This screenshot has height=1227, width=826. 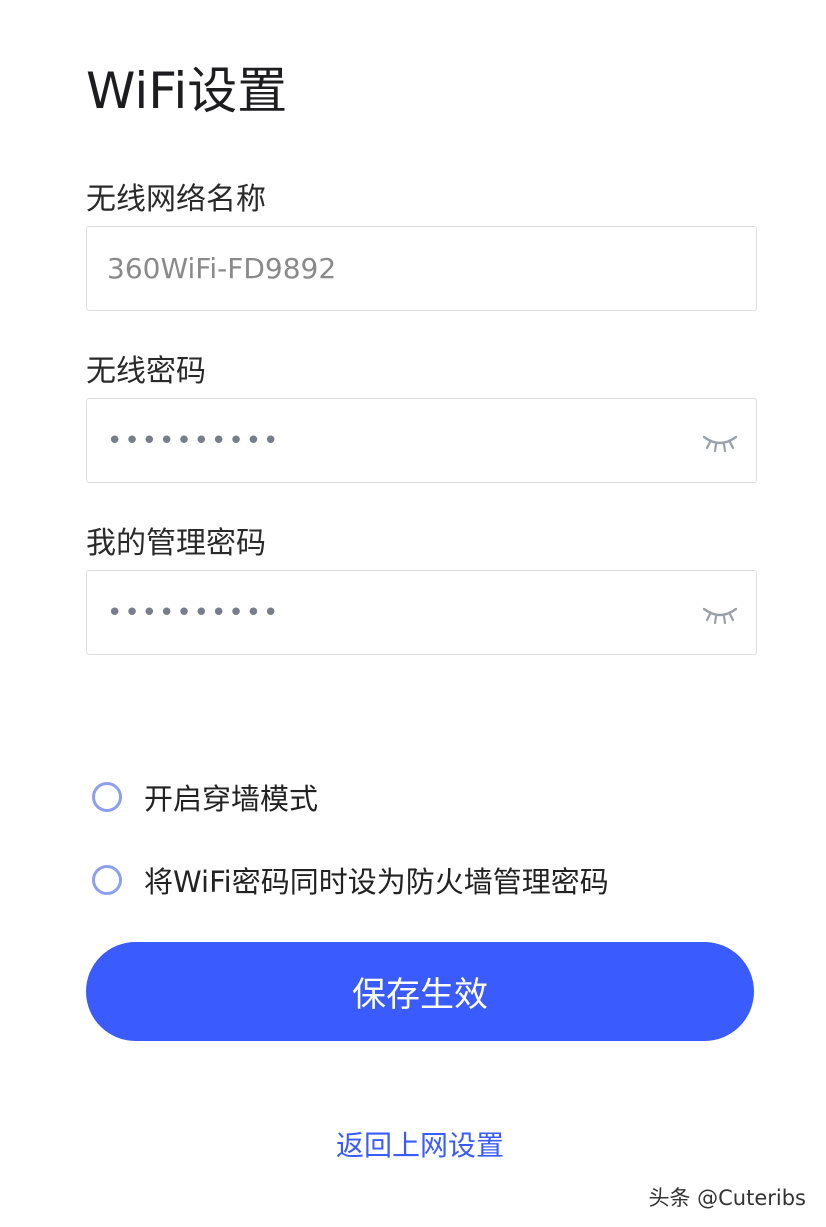 I want to click on watermark: 头条 @Cuteribs, so click(x=727, y=1198).